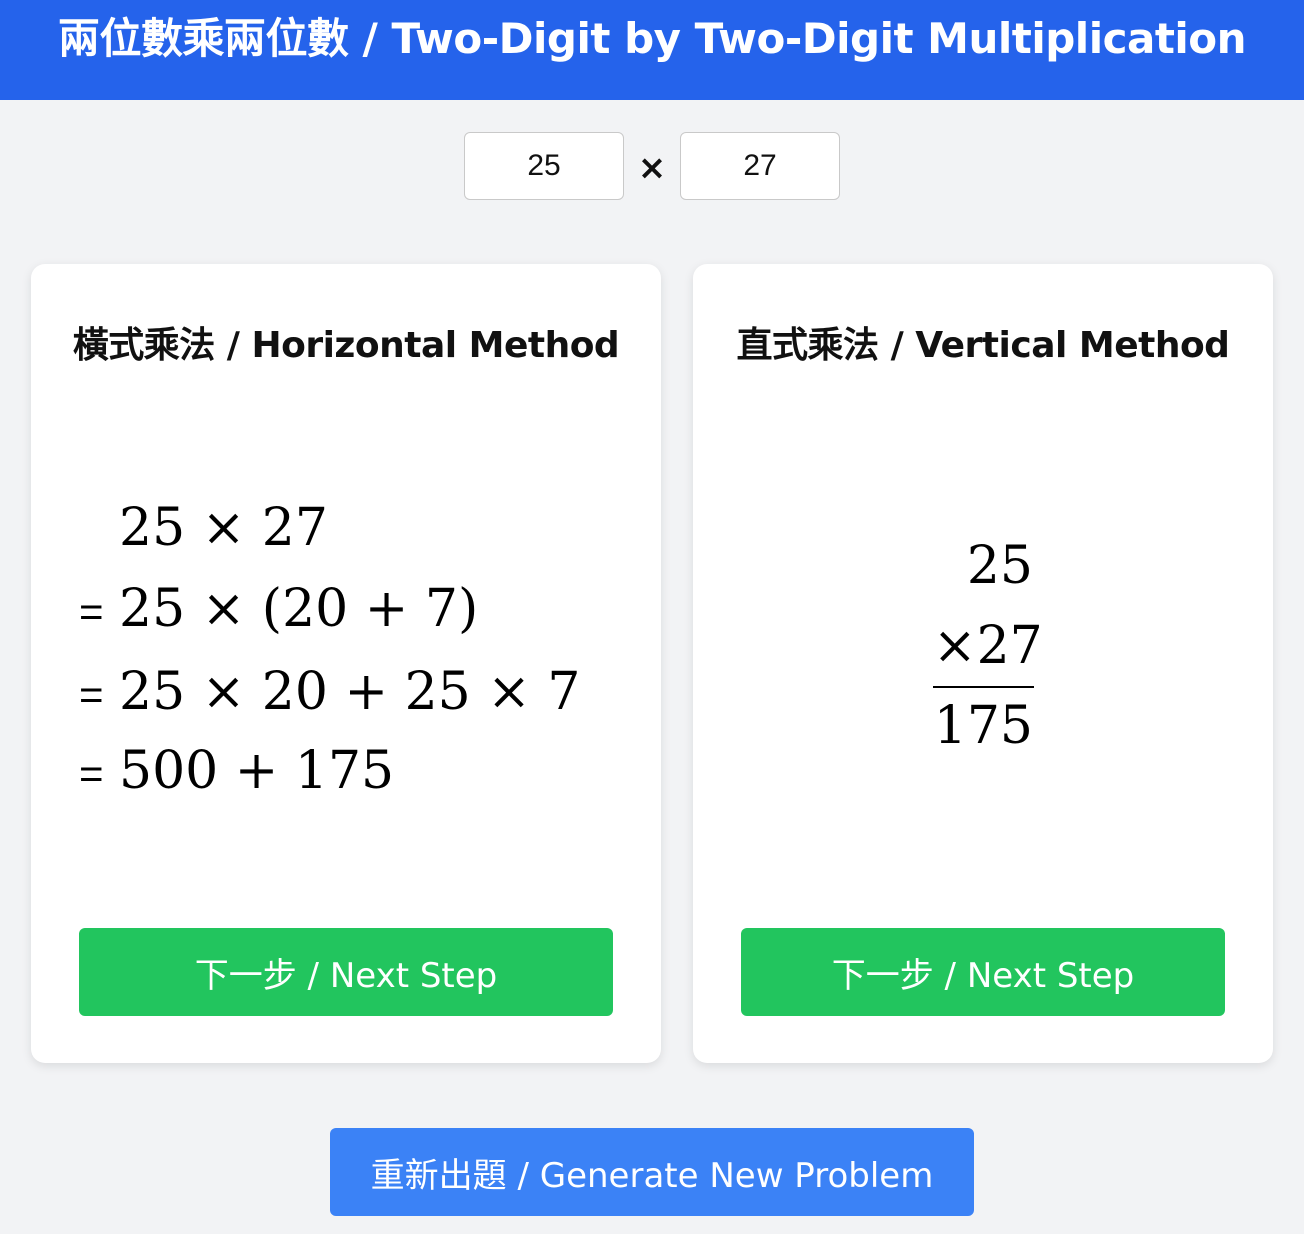 Image resolution: width=1304 pixels, height=1234 pixels. I want to click on horizontal-step-line: = 500 + 175, so click(236, 771).